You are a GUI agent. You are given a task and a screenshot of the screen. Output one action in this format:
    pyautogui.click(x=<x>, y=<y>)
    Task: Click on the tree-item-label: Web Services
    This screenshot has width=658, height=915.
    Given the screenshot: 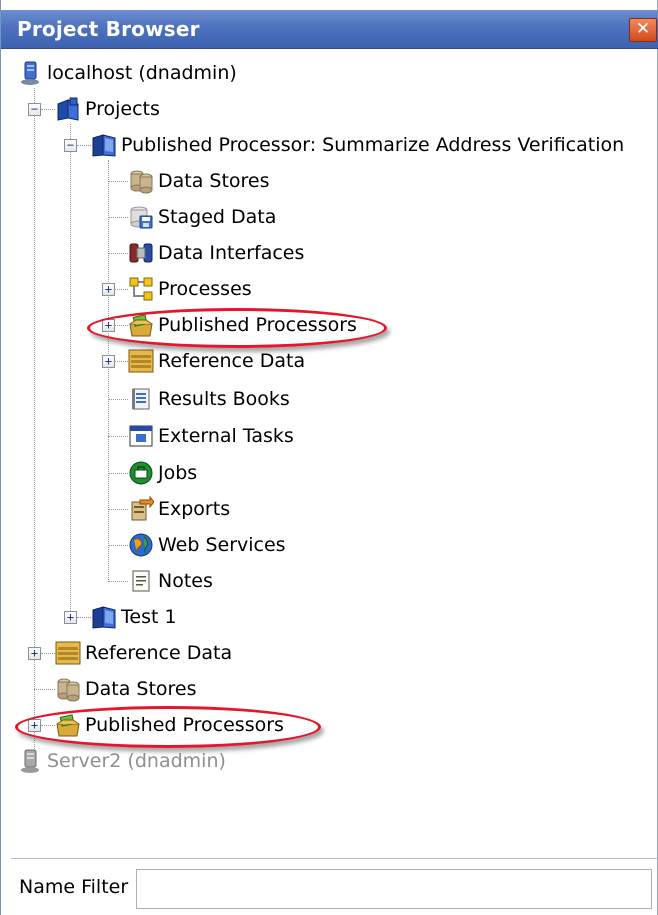 What is the action you would take?
    pyautogui.click(x=222, y=545)
    